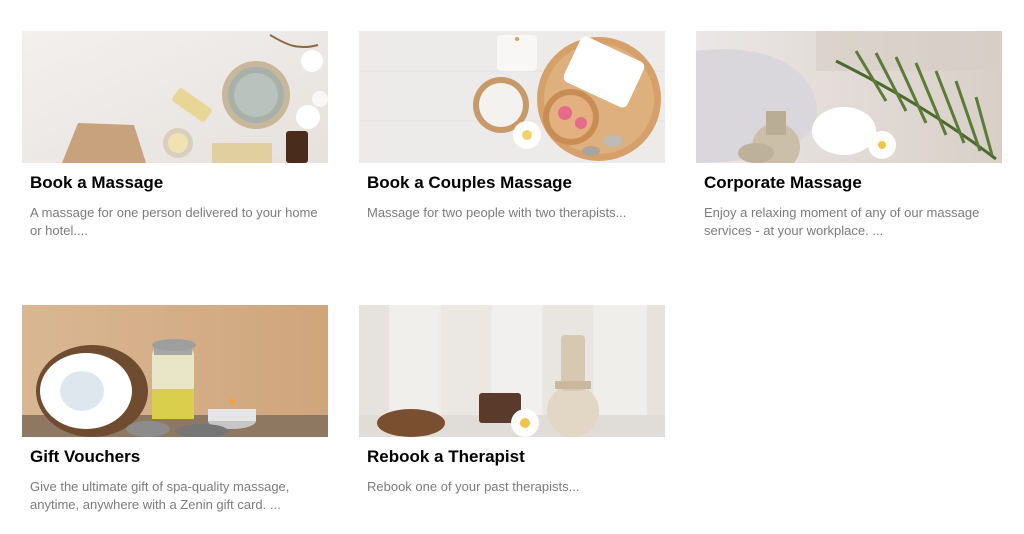 This screenshot has width=1024, height=534. Describe the element at coordinates (179, 457) in the screenshot. I see `service-title: Gift Vouchers` at that location.